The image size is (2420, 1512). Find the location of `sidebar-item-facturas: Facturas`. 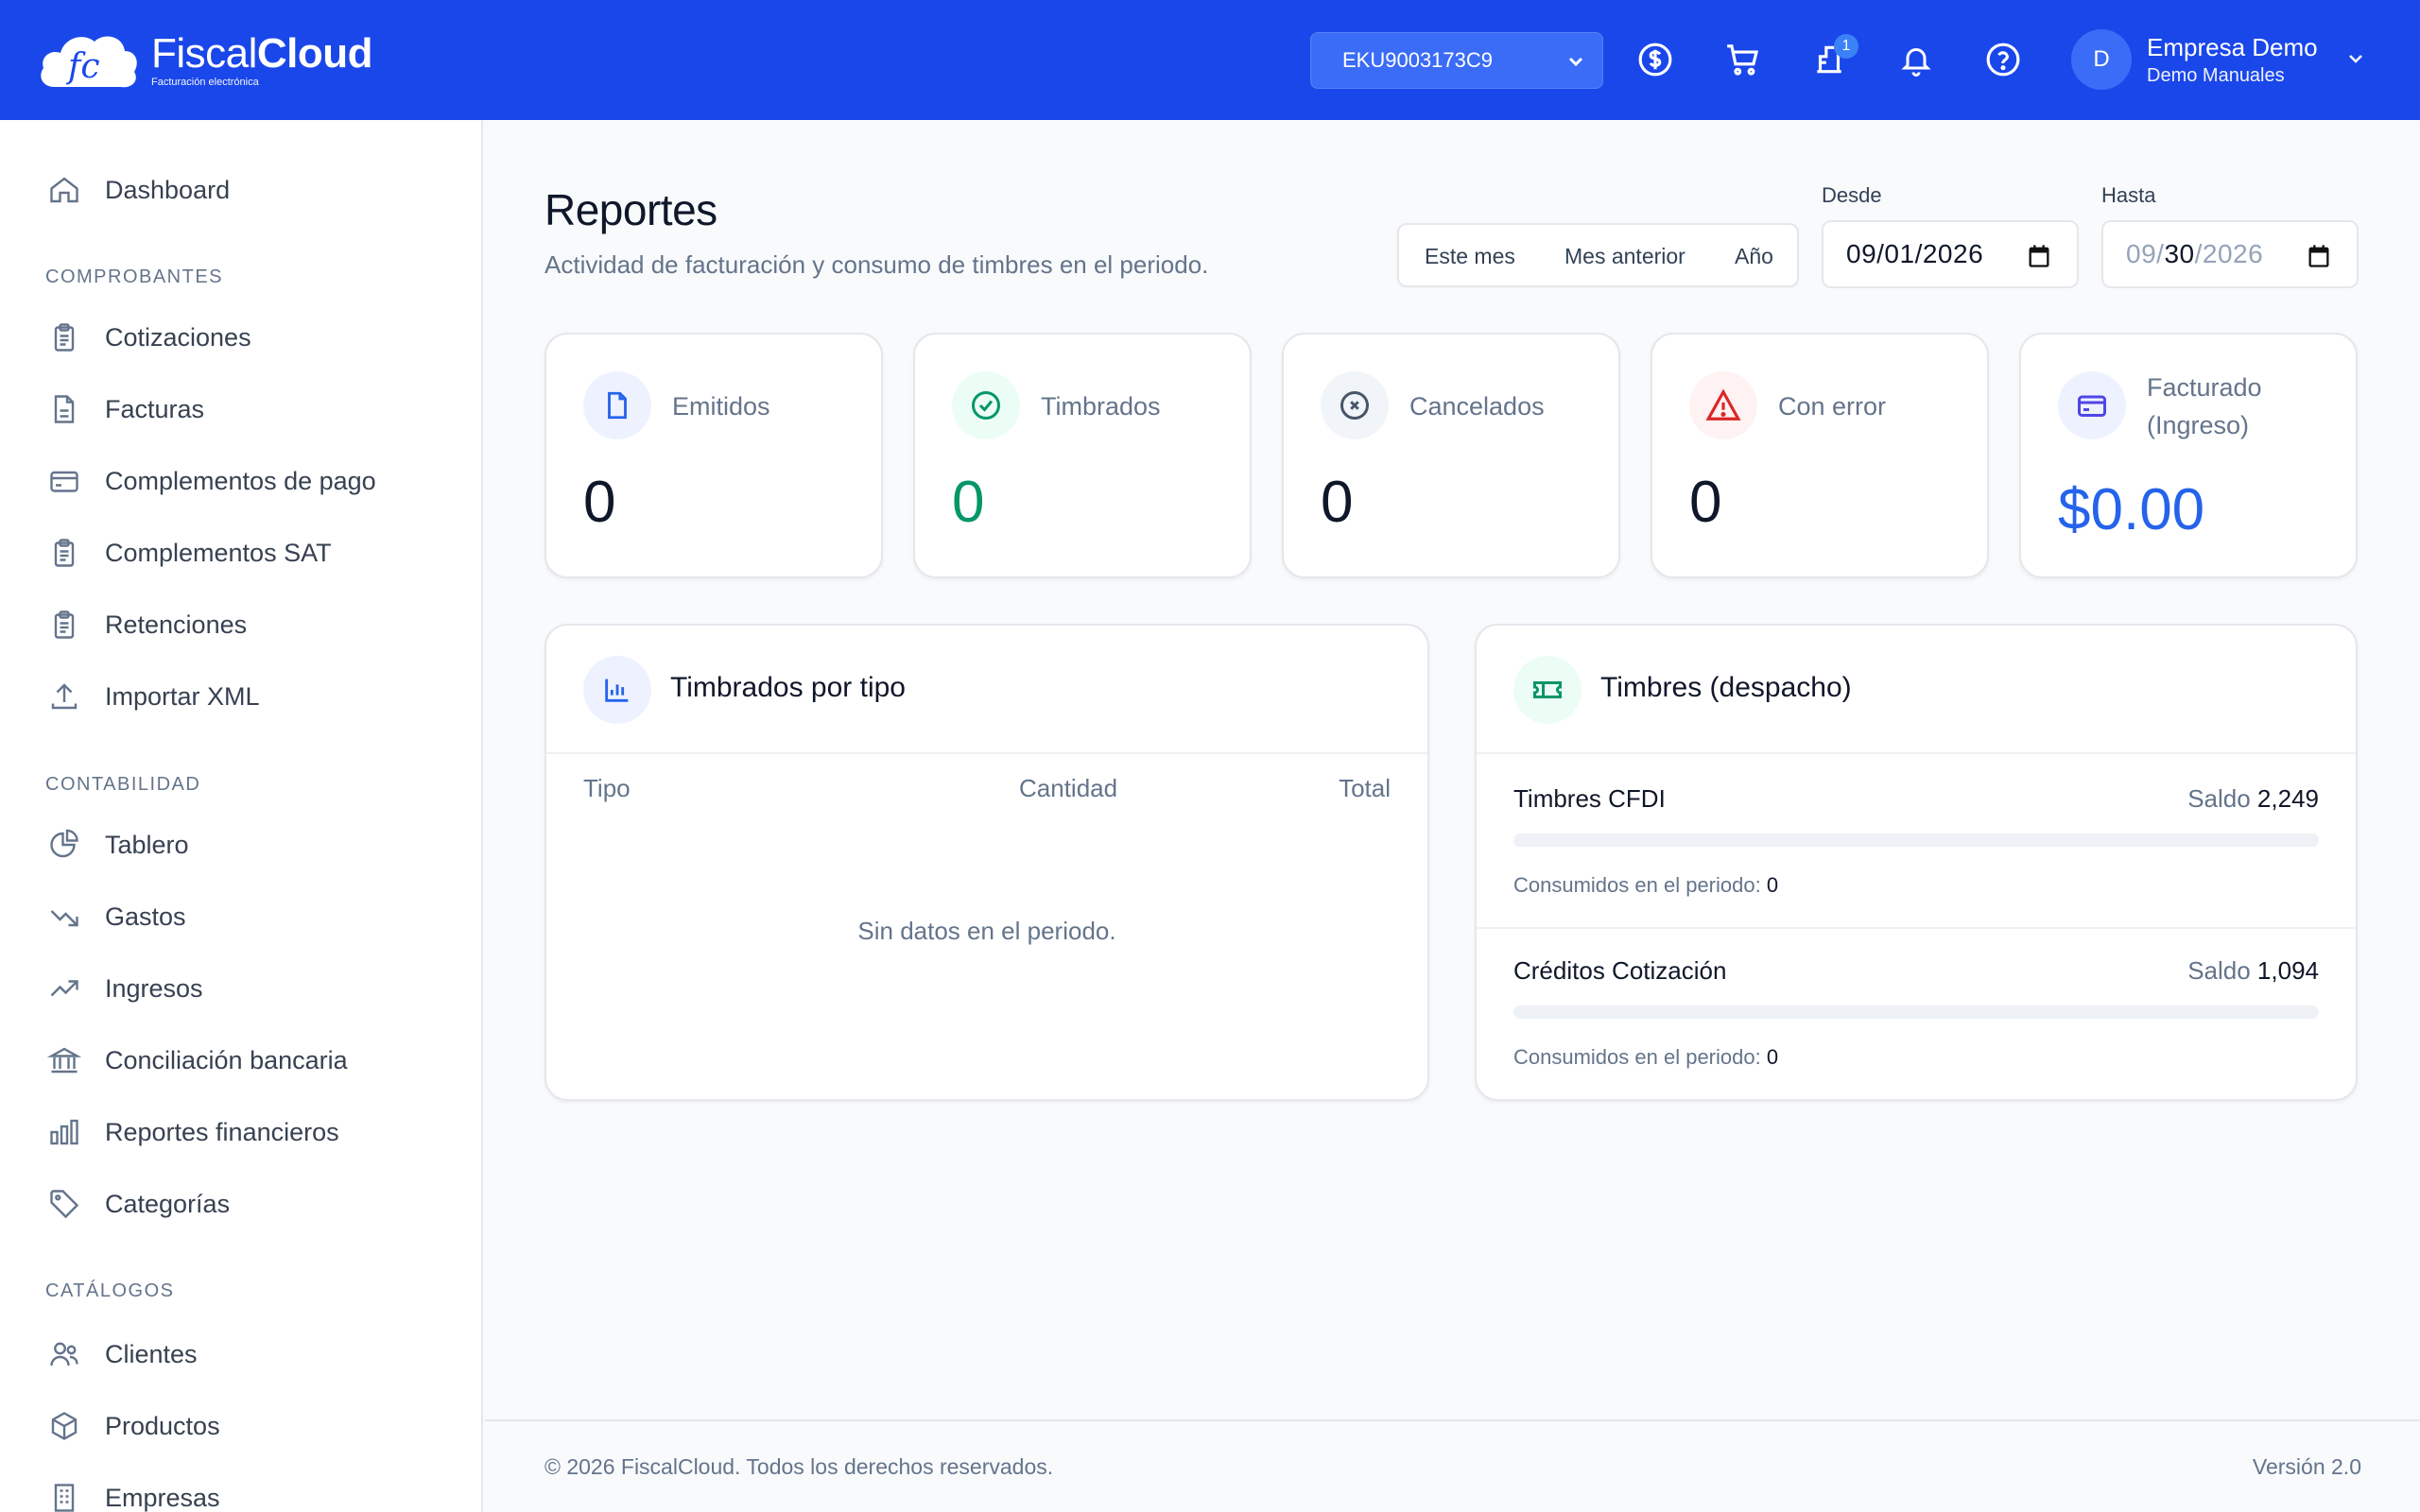

sidebar-item-facturas: Facturas is located at coordinates (124, 409).